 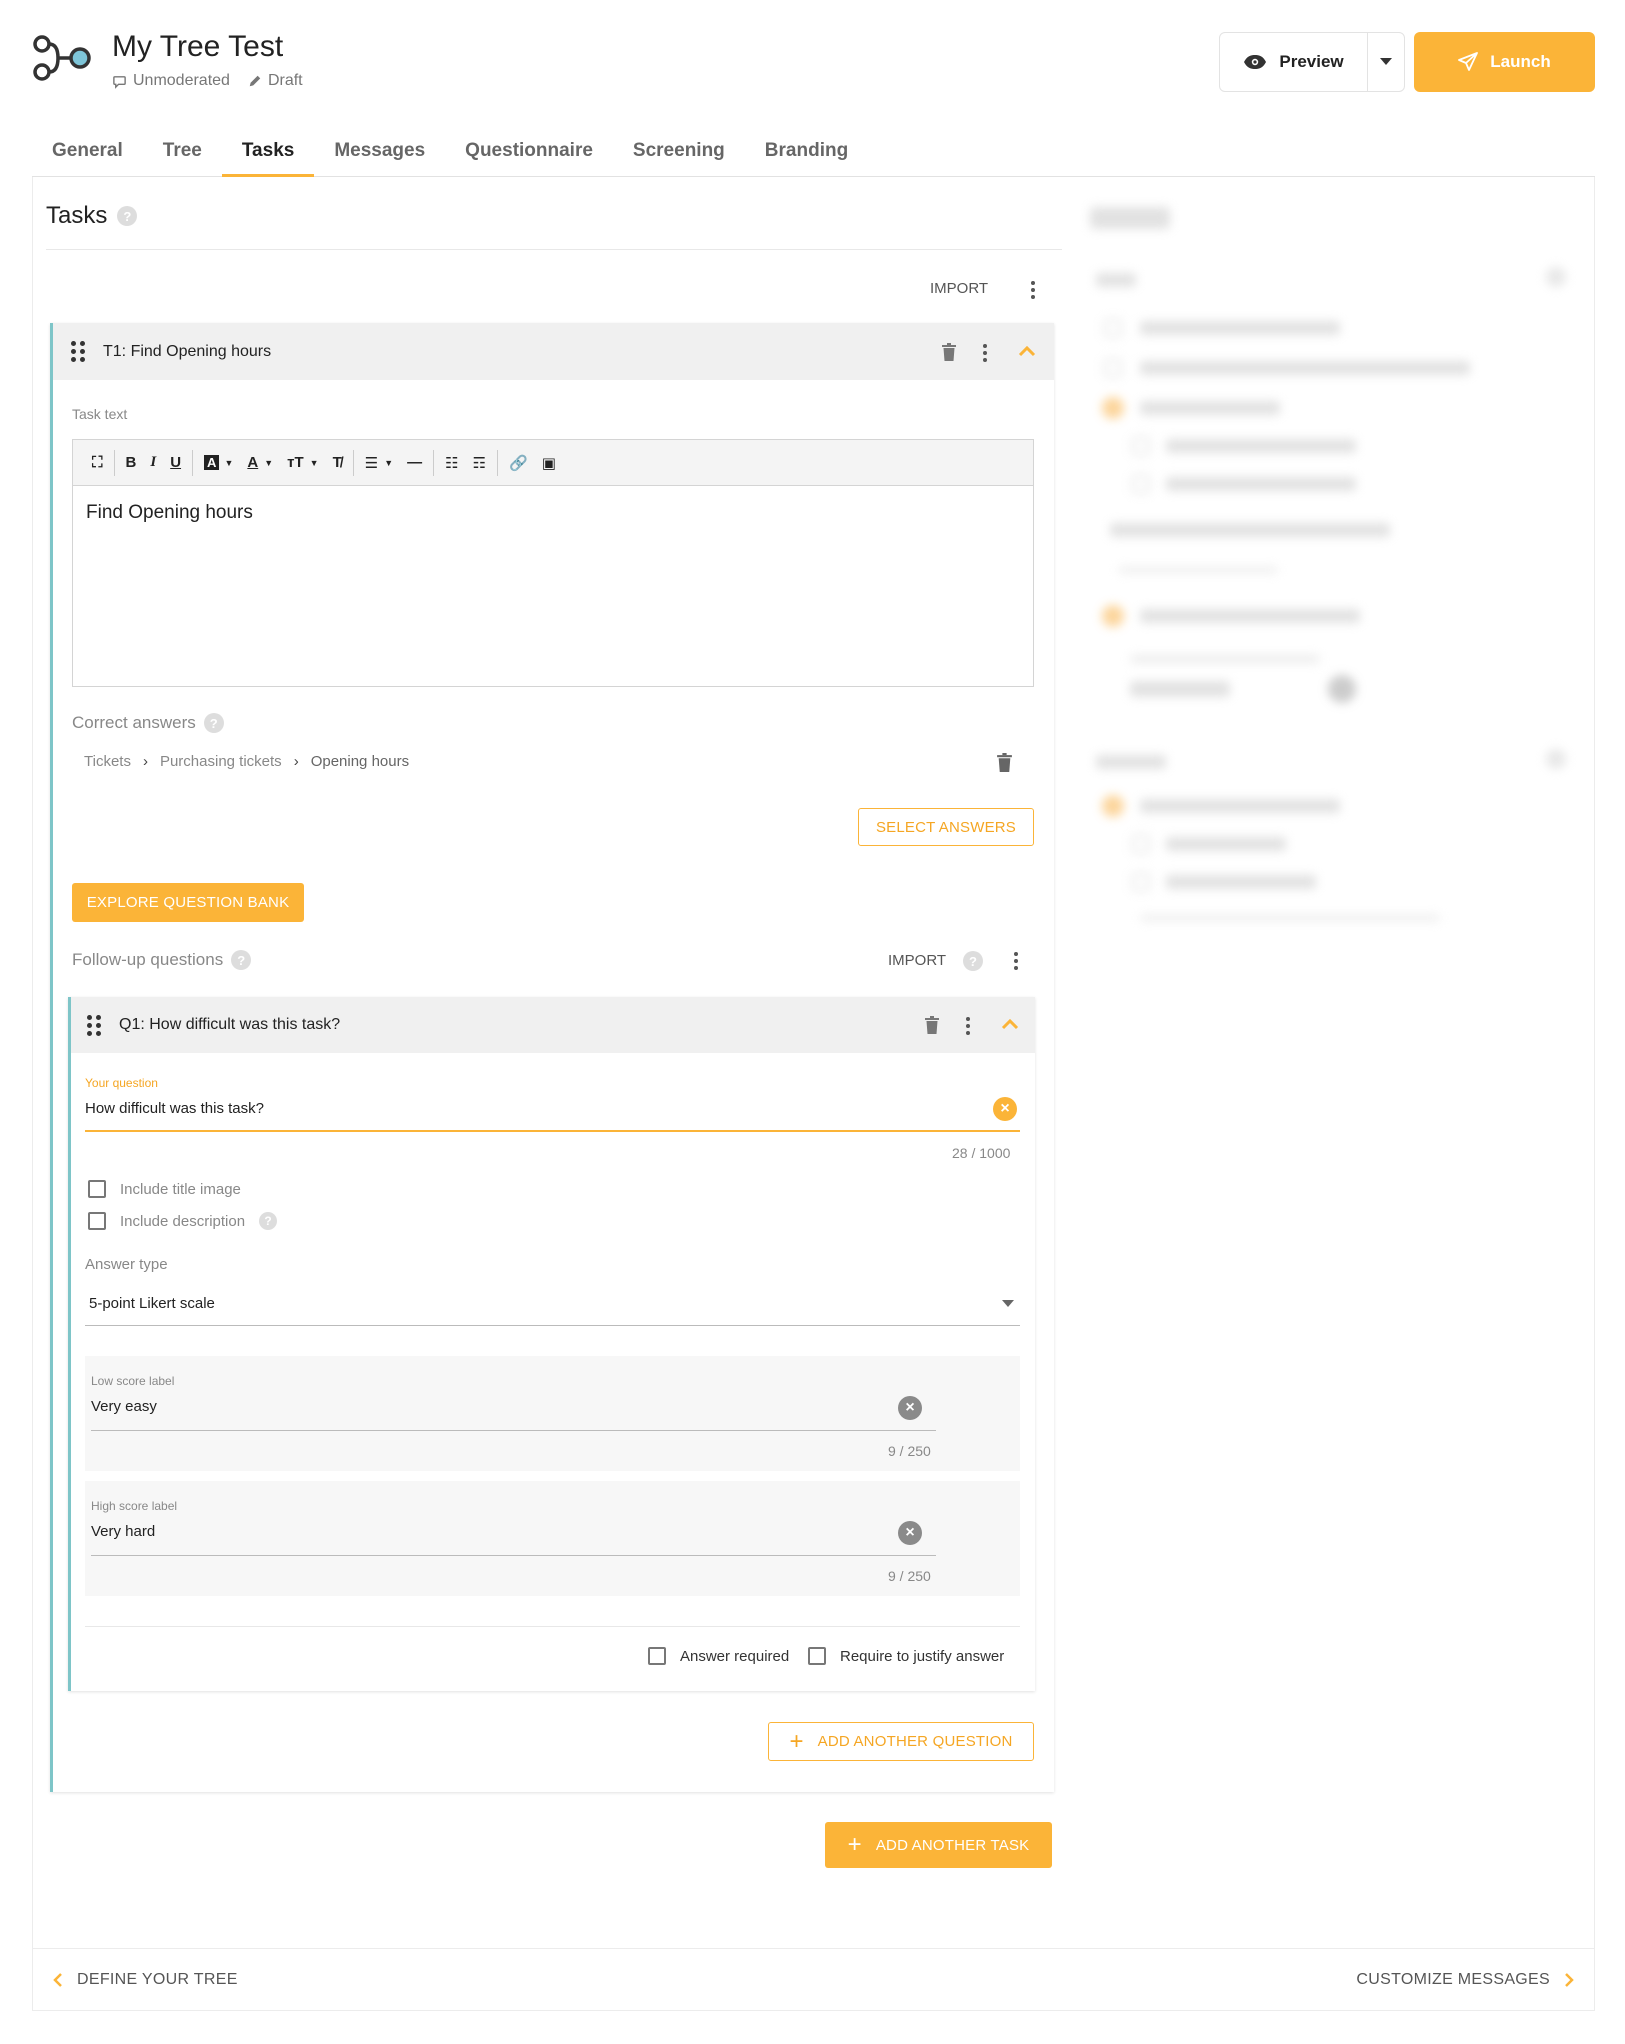 I want to click on add-task-label: ADD ANOTHER TASK, so click(x=952, y=1845).